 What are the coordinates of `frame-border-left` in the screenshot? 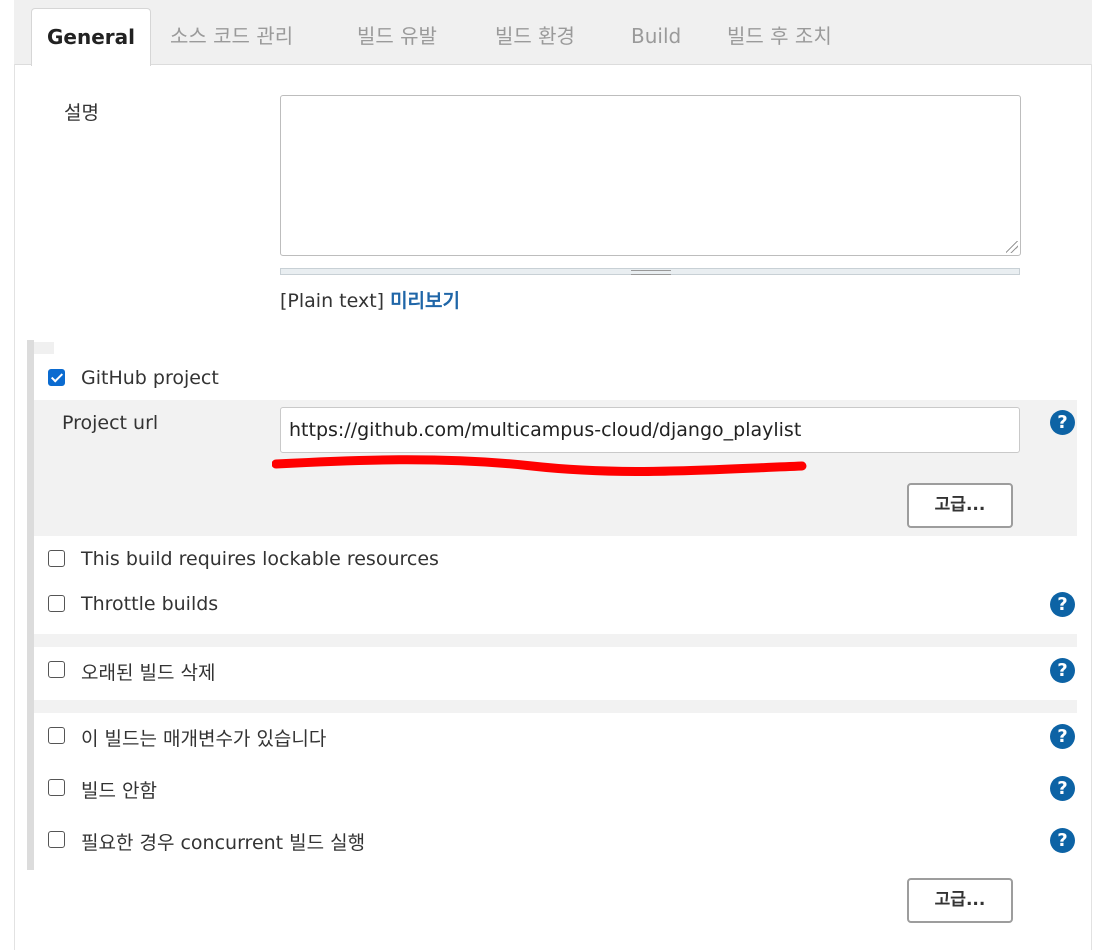 It's located at (14, 507).